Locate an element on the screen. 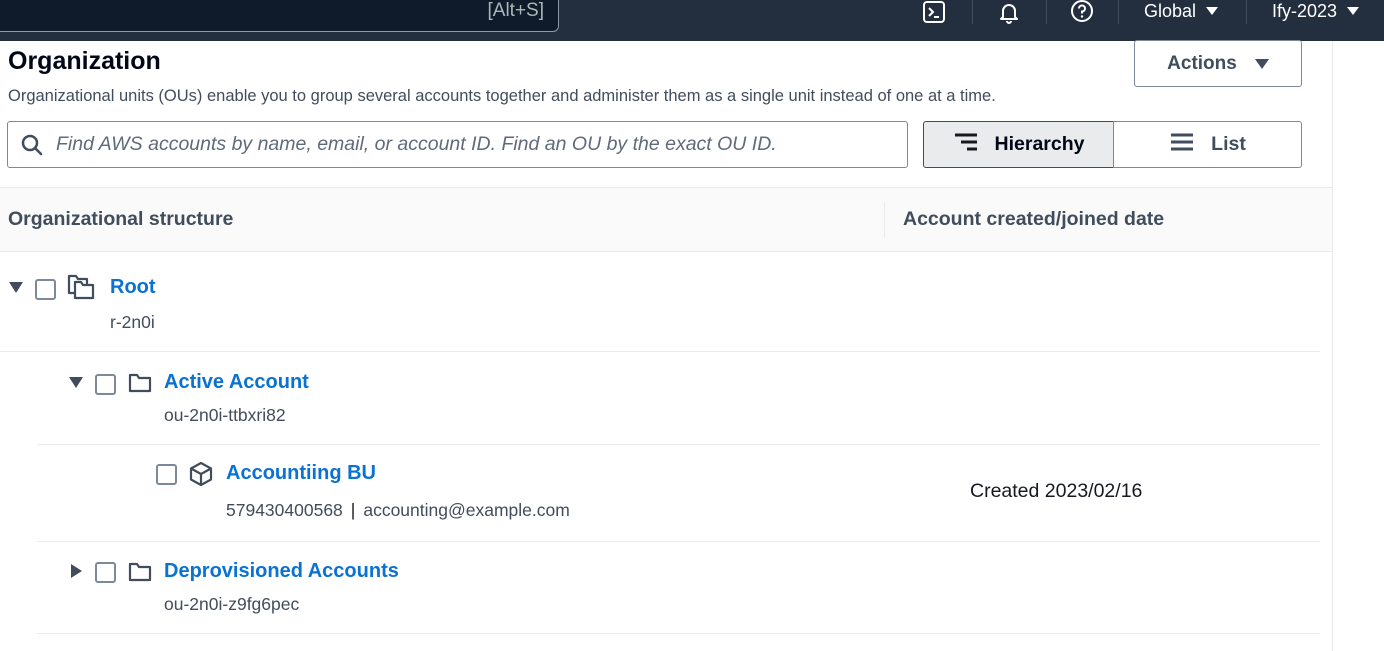 The width and height of the screenshot is (1384, 651). search-icon is located at coordinates (32, 145).